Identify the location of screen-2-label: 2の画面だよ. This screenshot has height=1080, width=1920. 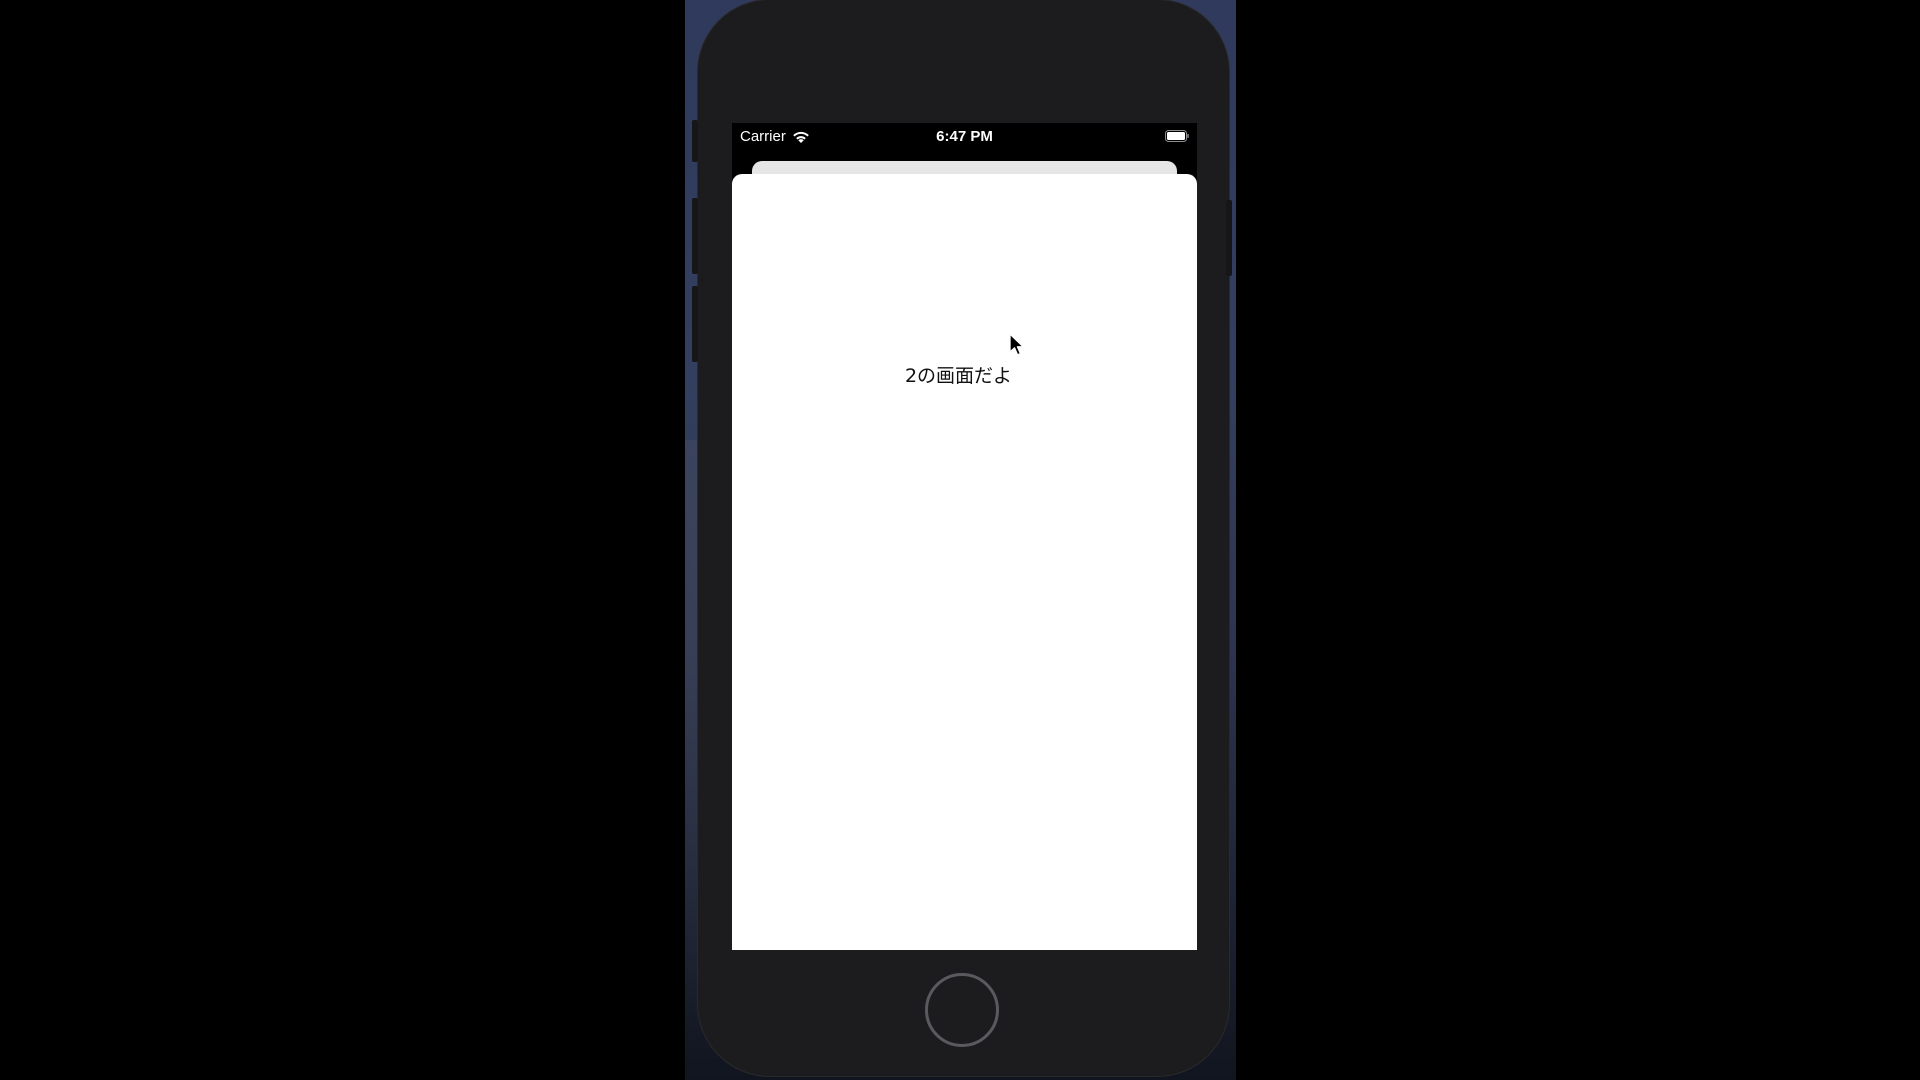
(958, 376).